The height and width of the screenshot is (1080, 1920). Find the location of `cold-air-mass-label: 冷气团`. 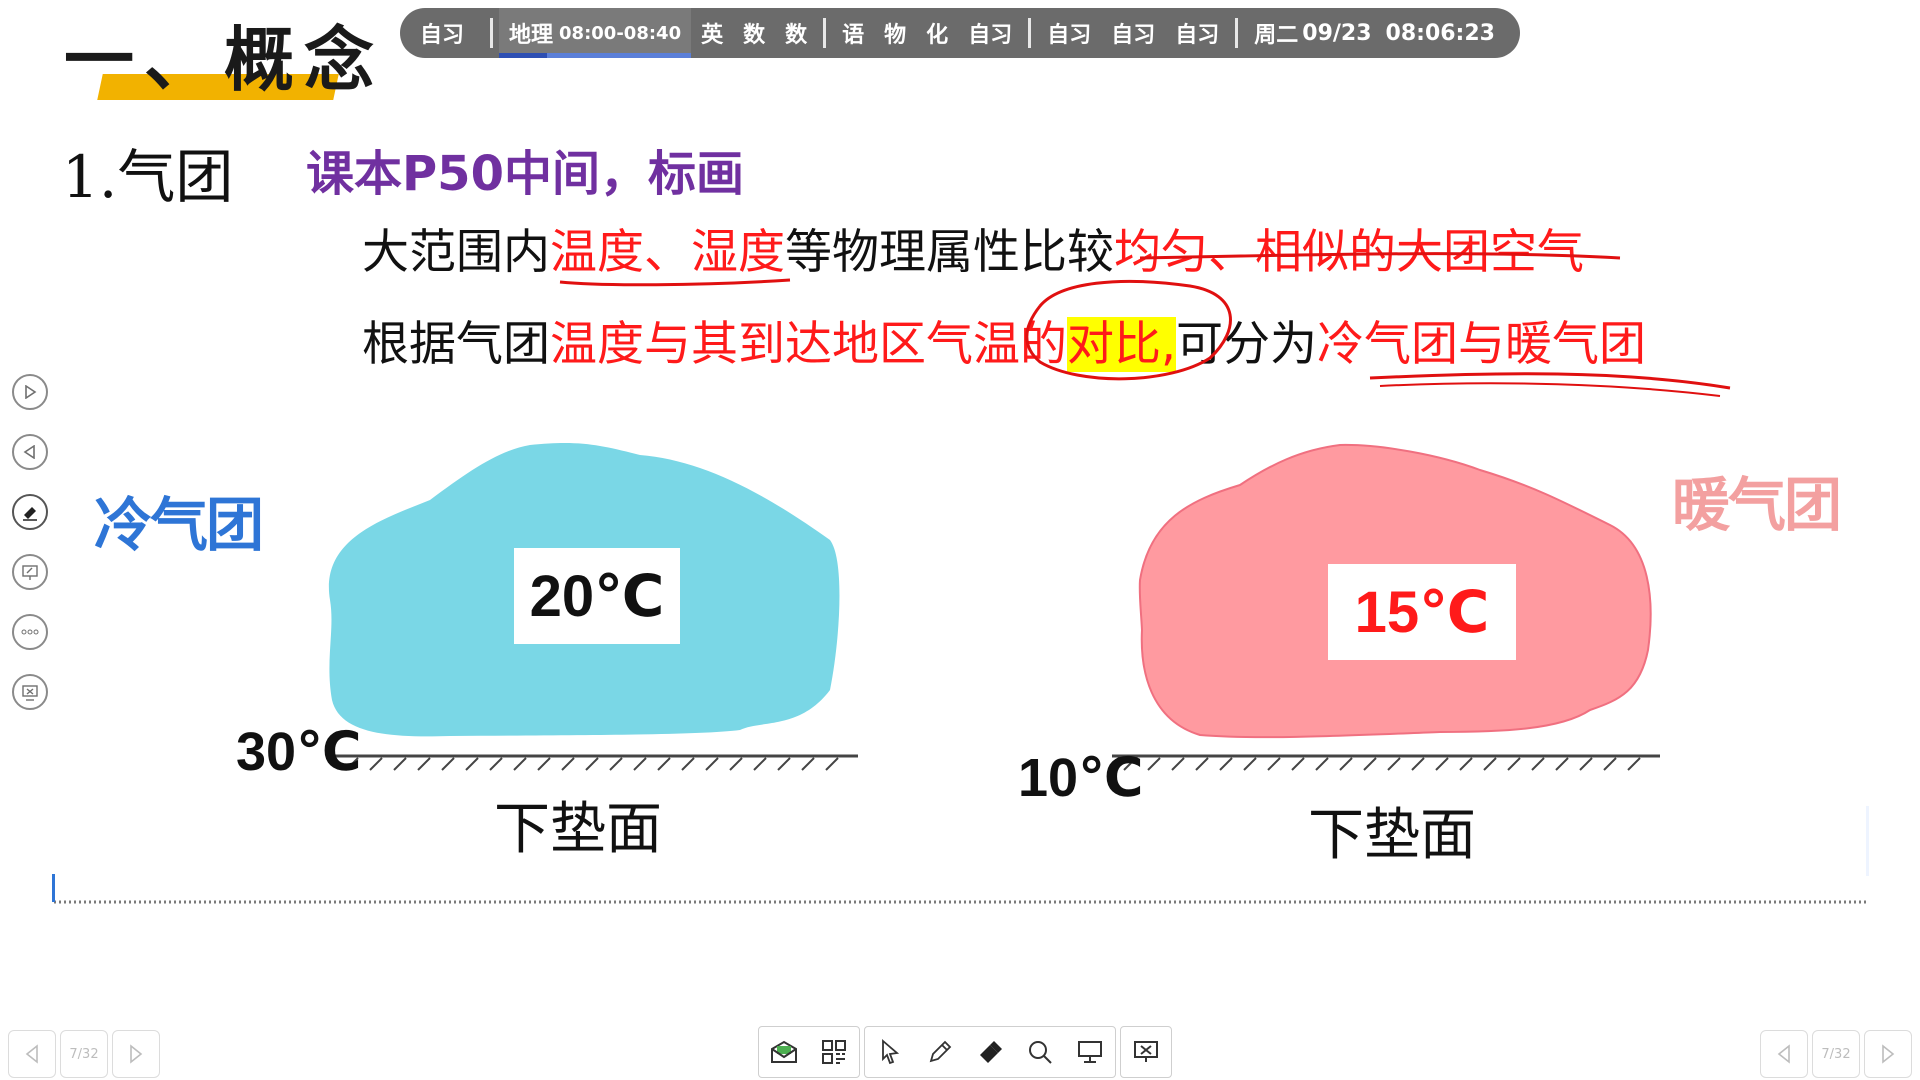

cold-air-mass-label: 冷气团 is located at coordinates (179, 525).